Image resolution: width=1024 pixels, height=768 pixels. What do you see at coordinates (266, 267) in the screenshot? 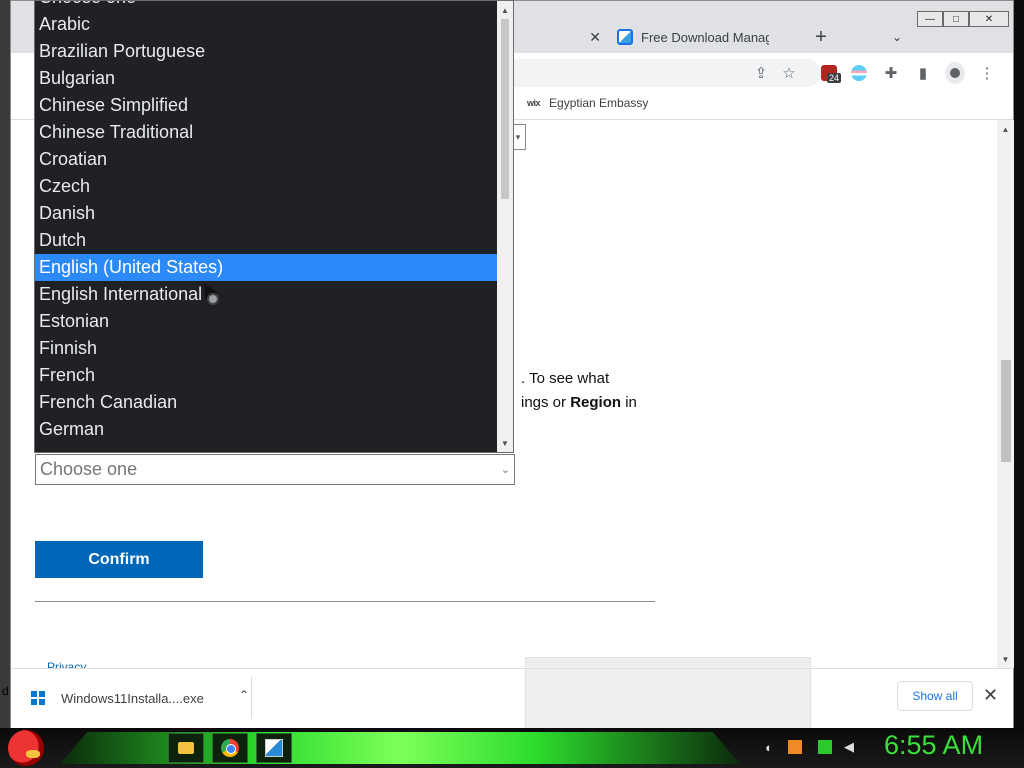
I see `dropdown-option: English (United States)` at bounding box center [266, 267].